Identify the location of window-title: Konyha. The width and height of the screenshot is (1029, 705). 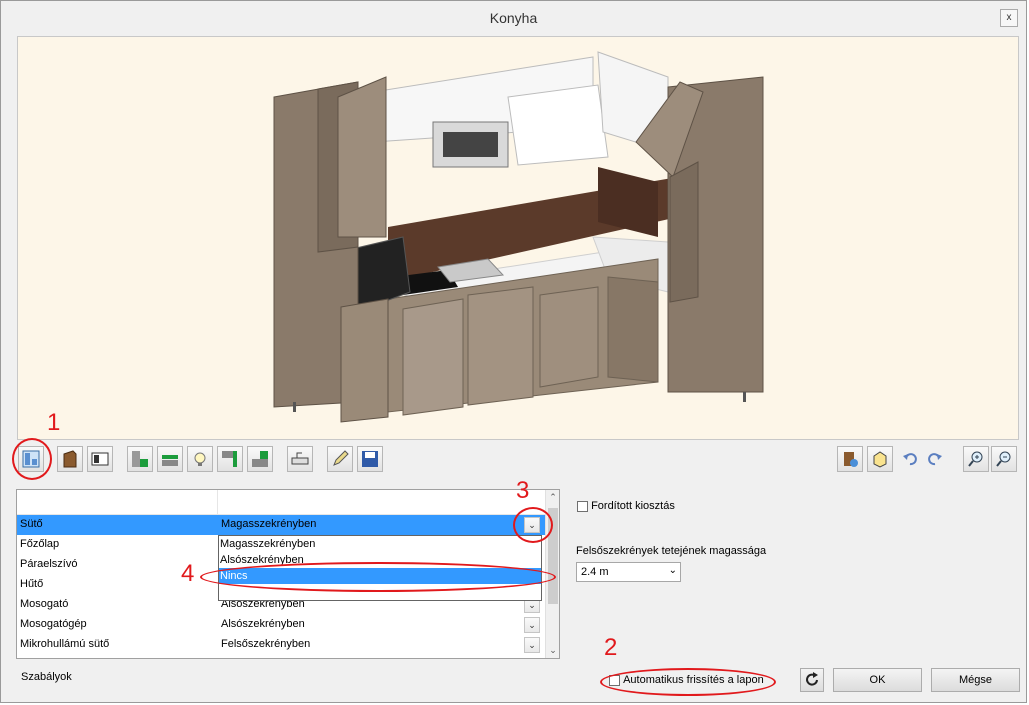
(513, 18).